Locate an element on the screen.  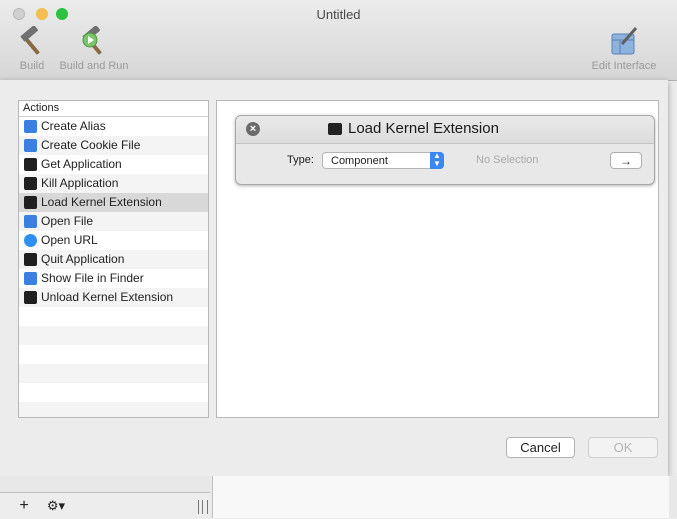
card-header: × Load Kernel Extension is located at coordinates (445, 130).